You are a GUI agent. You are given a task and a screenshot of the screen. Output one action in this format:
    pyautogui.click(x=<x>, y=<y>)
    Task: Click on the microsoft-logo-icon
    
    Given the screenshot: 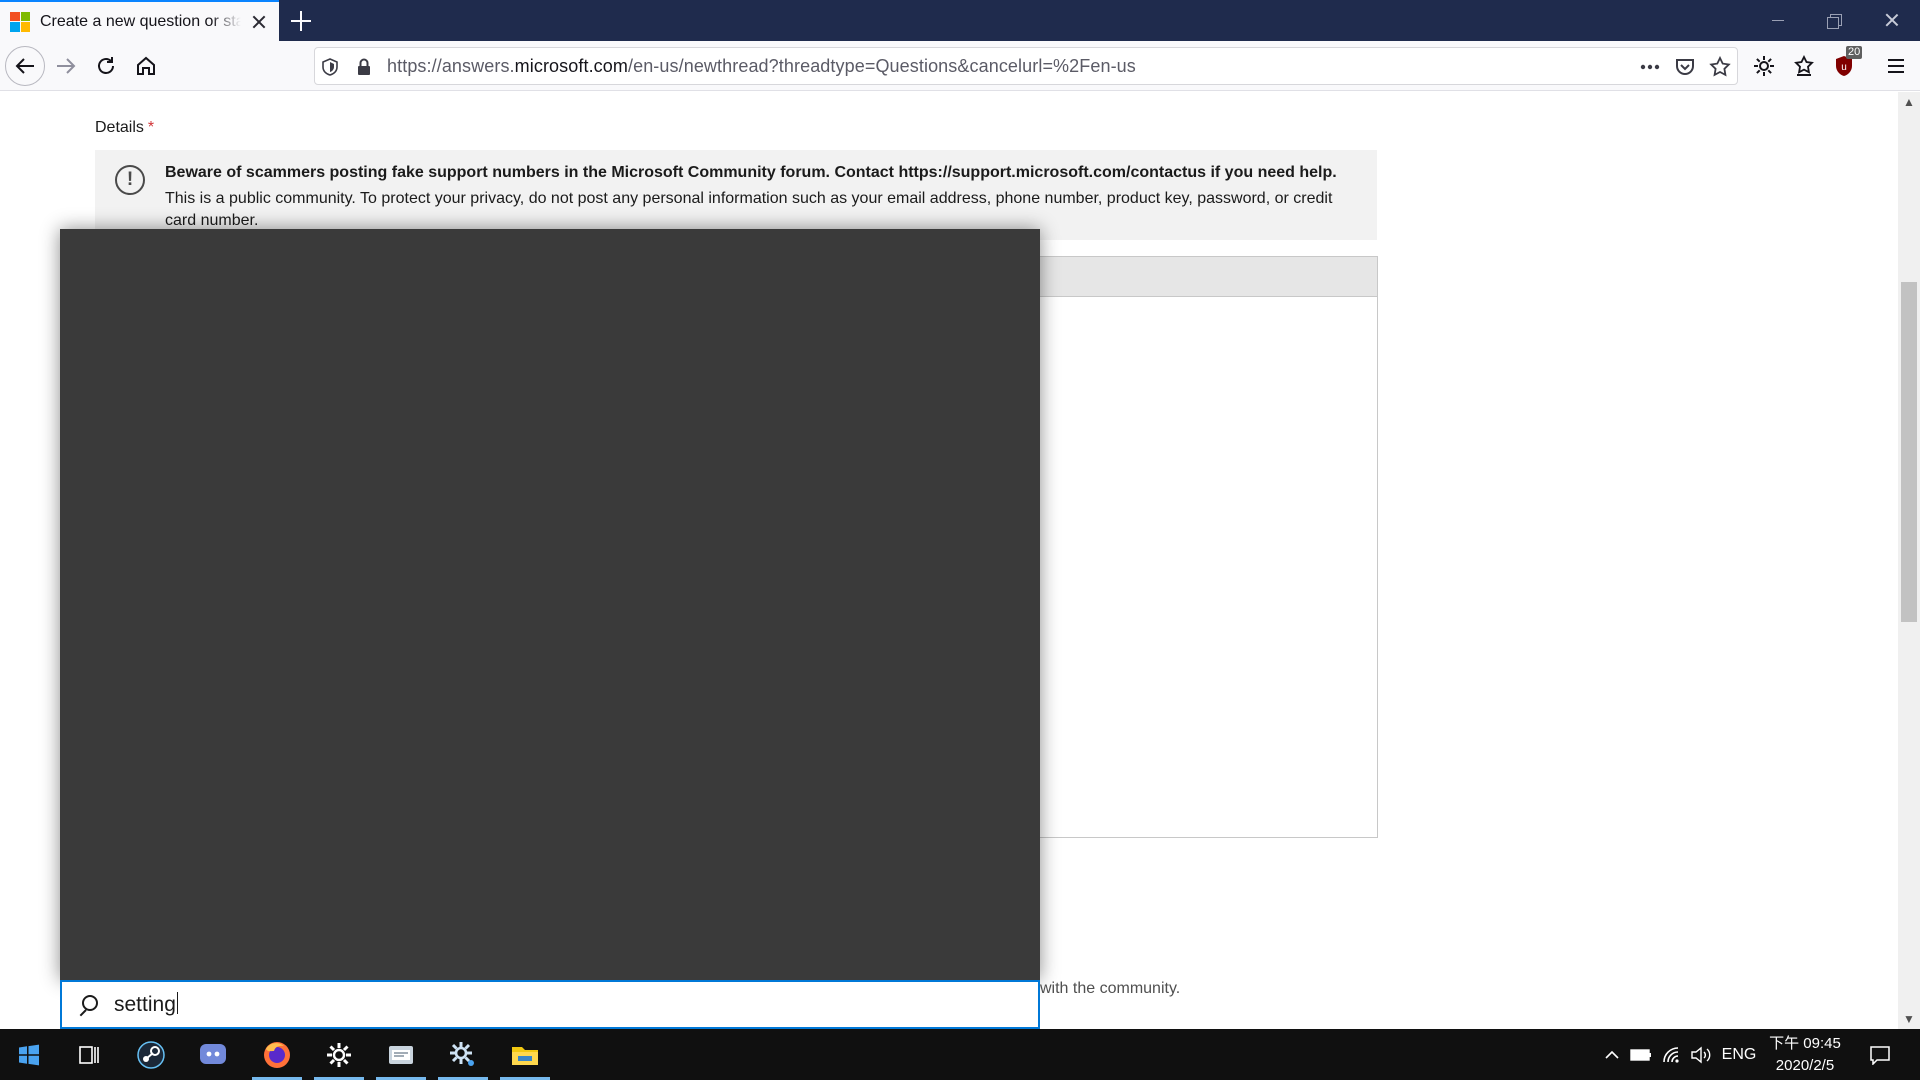 What is the action you would take?
    pyautogui.click(x=20, y=21)
    